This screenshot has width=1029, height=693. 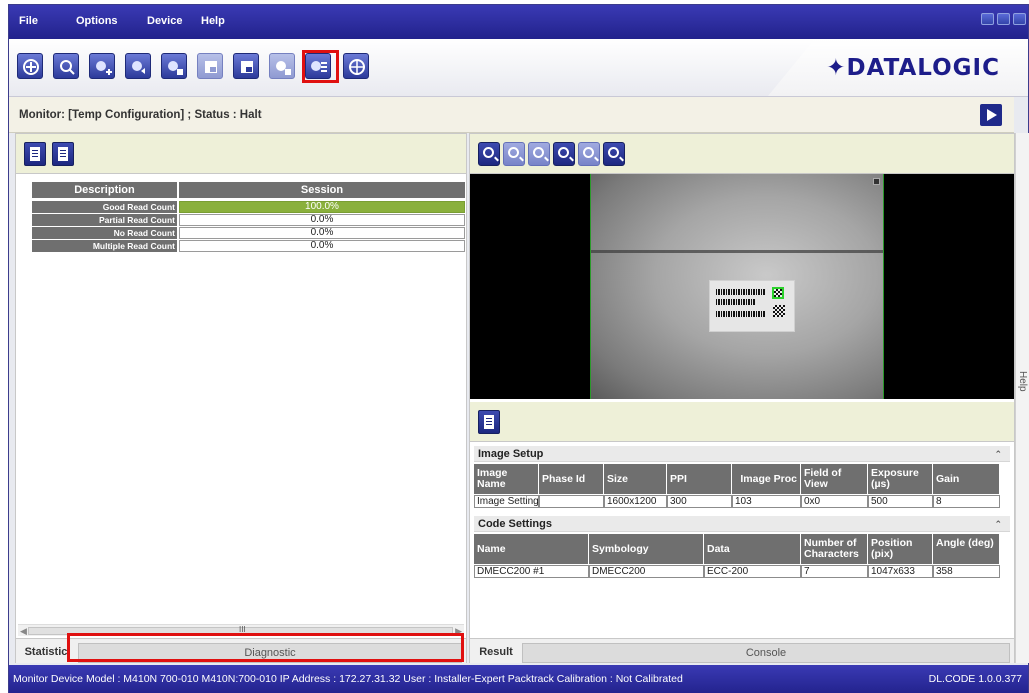 I want to click on decoded-datamatrix, so click(x=778, y=293).